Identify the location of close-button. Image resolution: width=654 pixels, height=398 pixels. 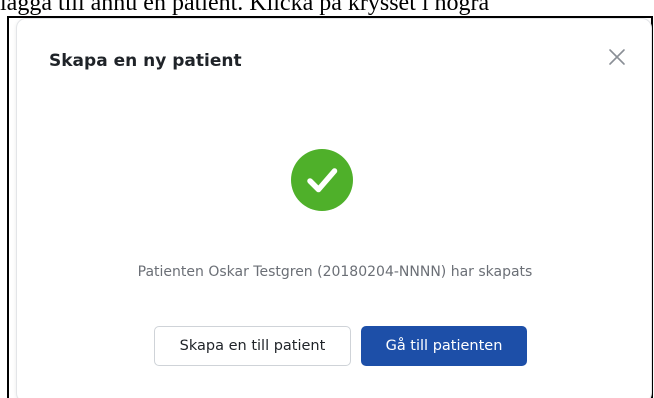
(617, 57).